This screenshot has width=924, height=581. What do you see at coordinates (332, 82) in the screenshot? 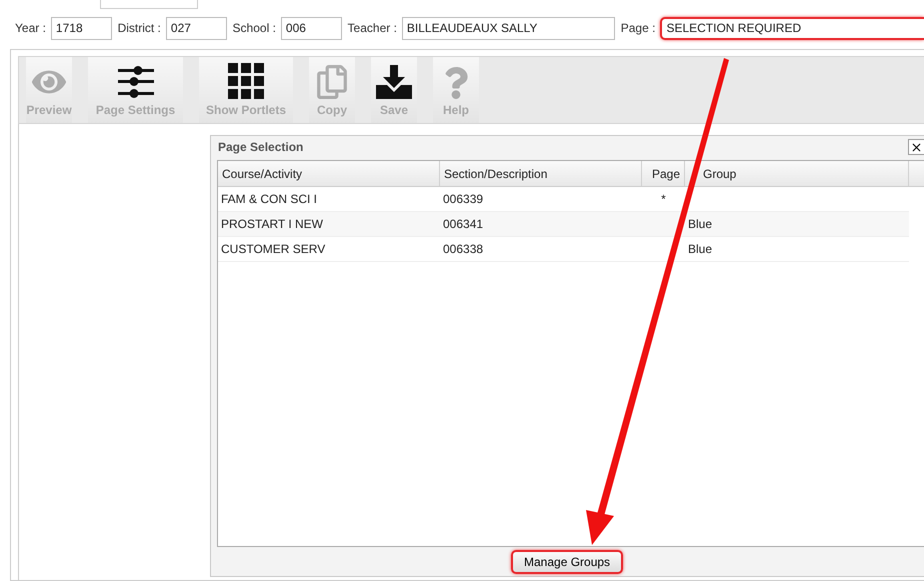
I see `copy-icon` at bounding box center [332, 82].